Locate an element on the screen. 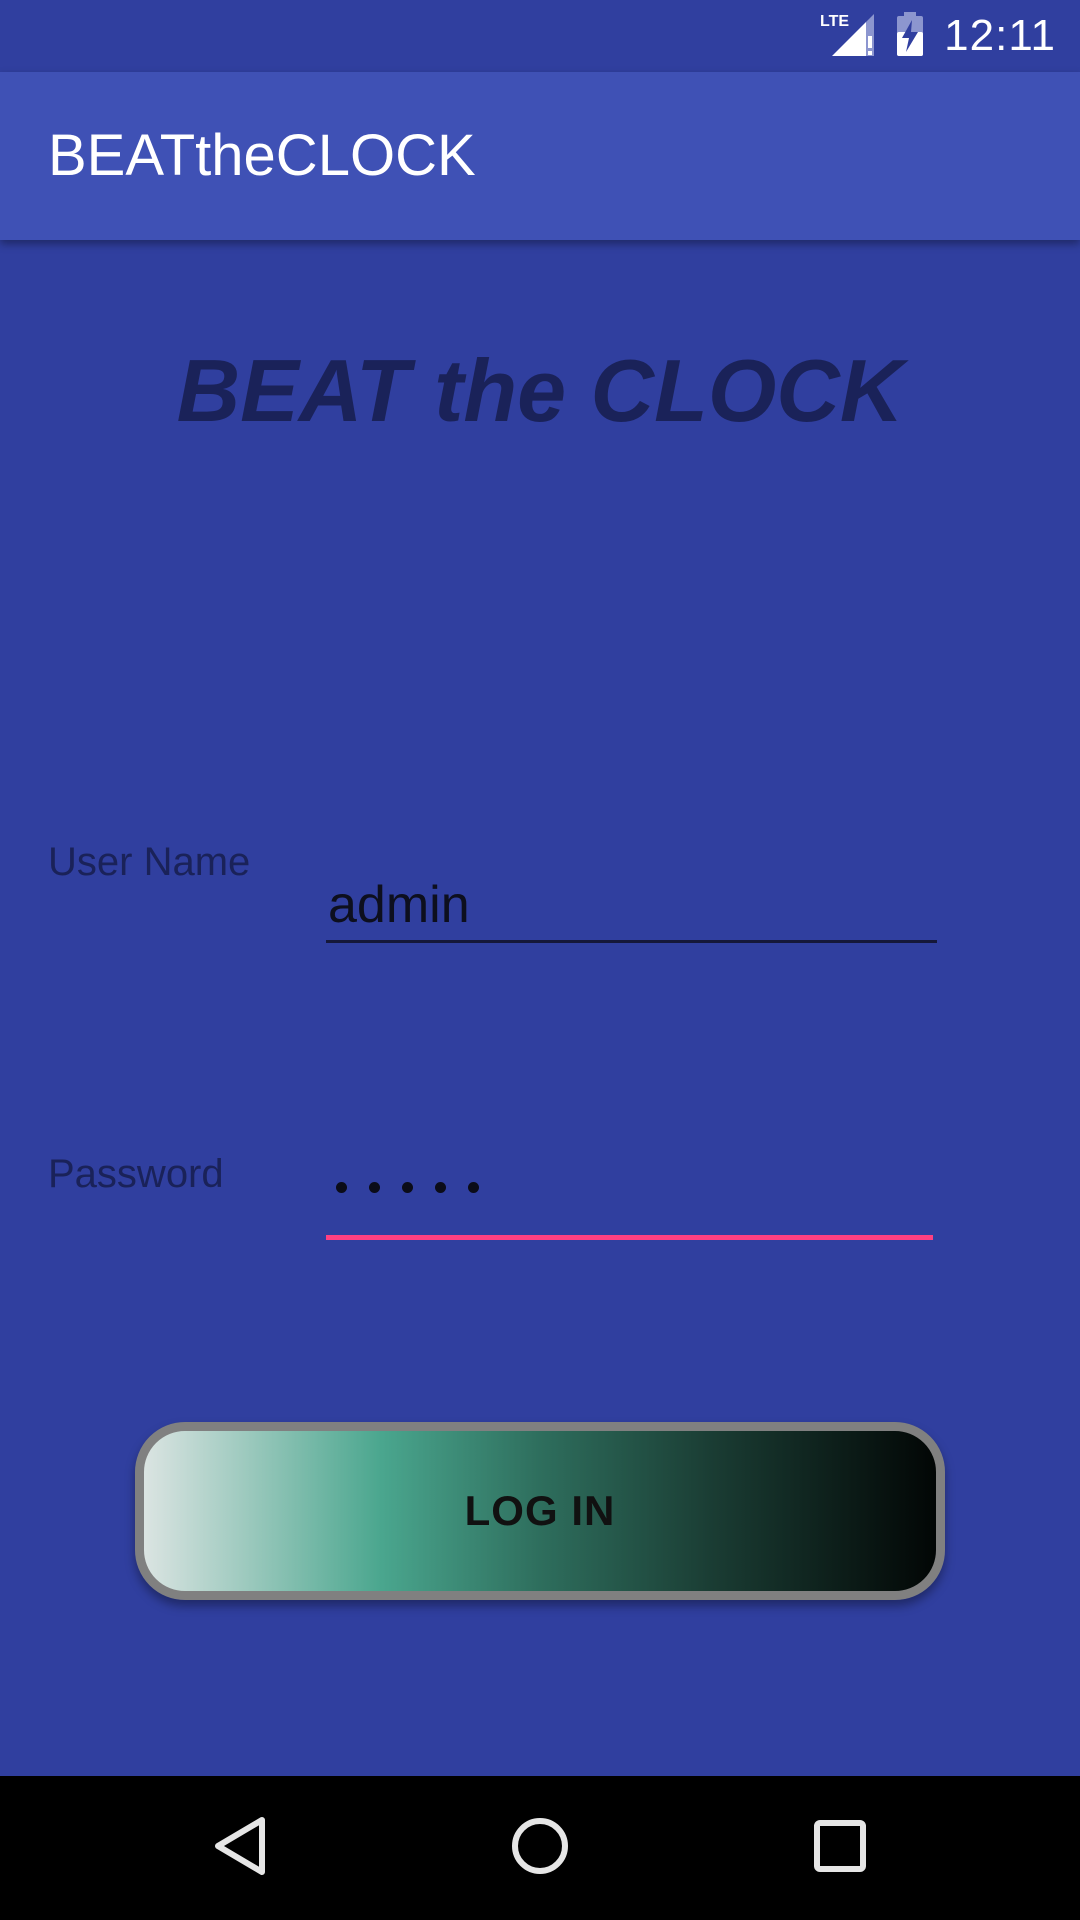  back-icon is located at coordinates (240, 1848).